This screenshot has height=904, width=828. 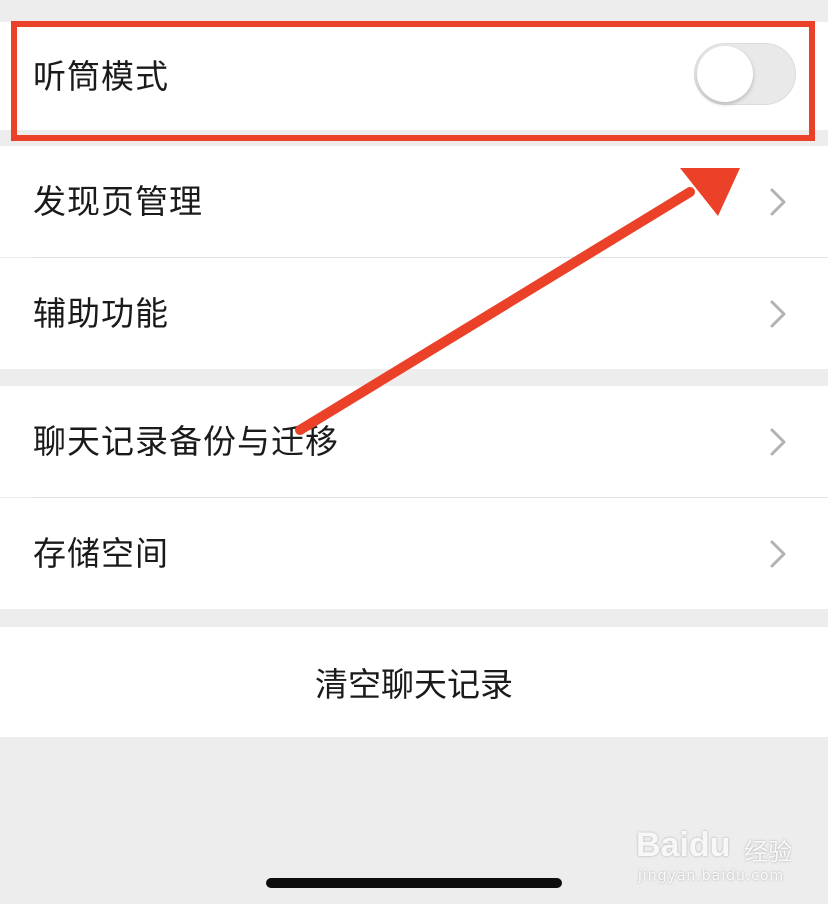 I want to click on earpiece-mode-row: 听筒模式, so click(x=414, y=76).